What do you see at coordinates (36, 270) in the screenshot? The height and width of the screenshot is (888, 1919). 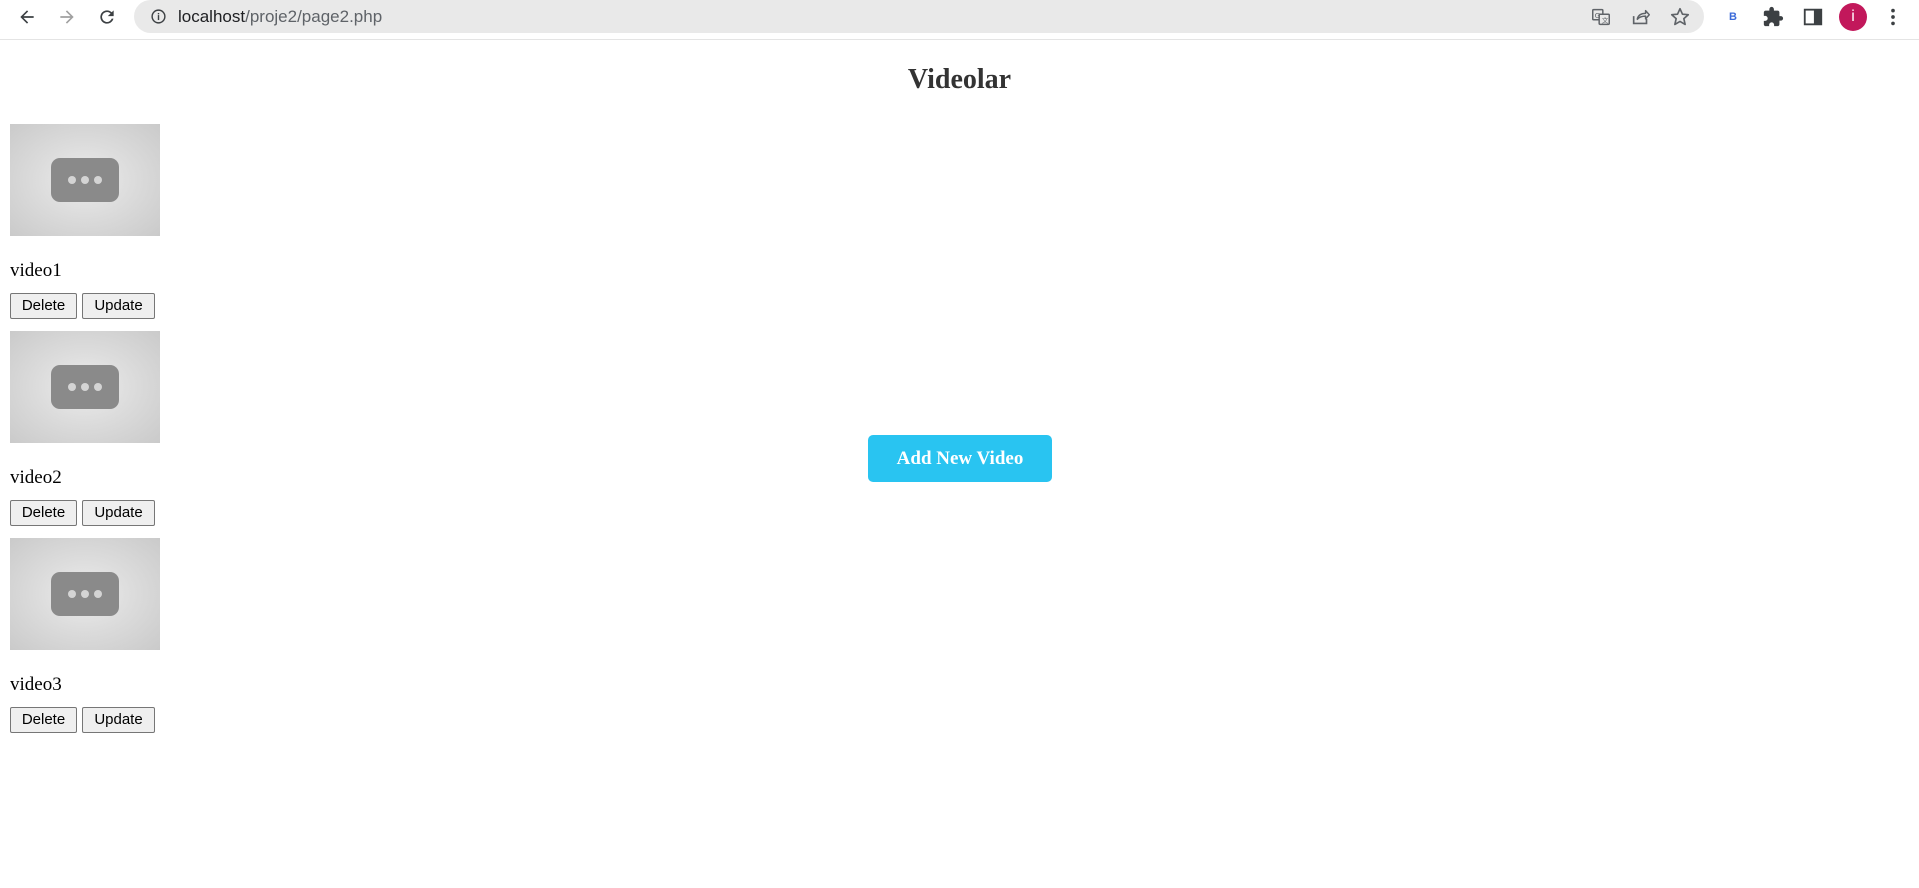 I see `video-name: video1` at bounding box center [36, 270].